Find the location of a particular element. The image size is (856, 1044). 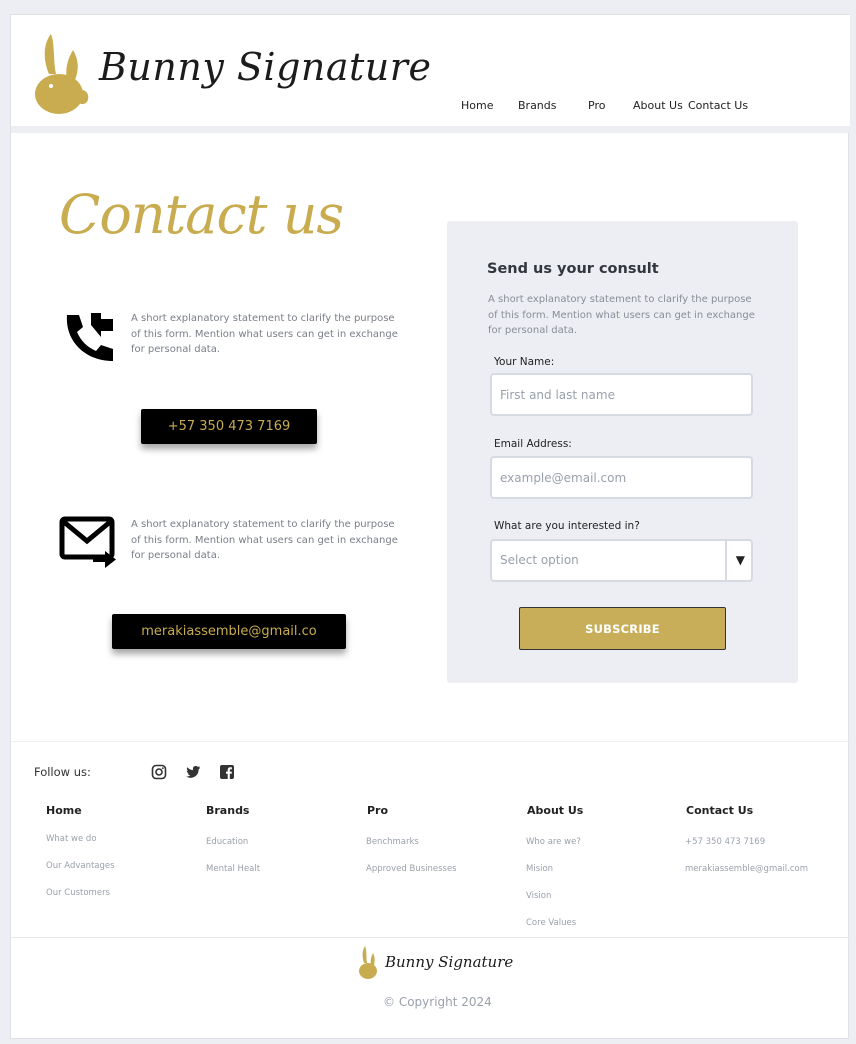

interest-select-value: Select option is located at coordinates (539, 560).